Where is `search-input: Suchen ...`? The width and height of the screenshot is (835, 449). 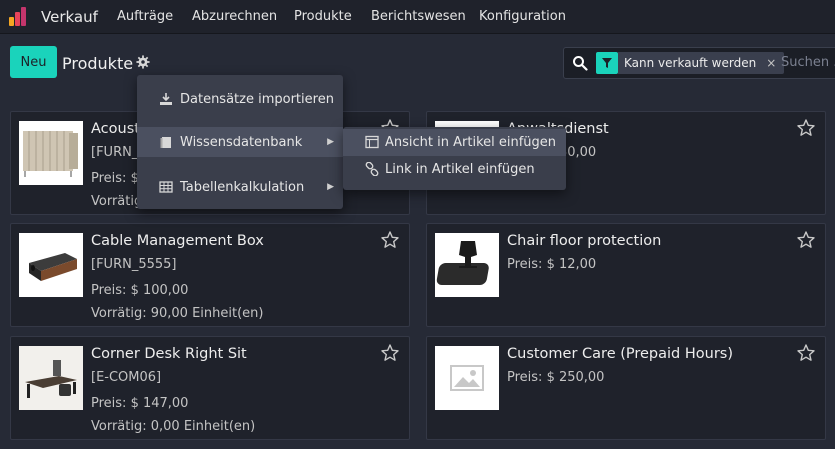 search-input: Suchen ... is located at coordinates (808, 62).